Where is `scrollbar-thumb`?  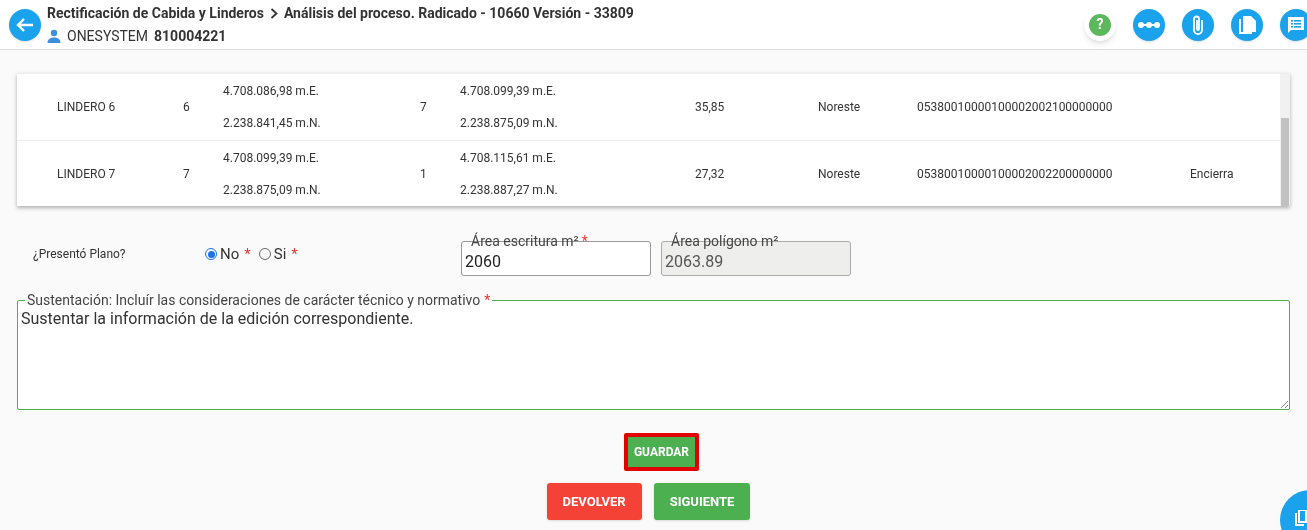
scrollbar-thumb is located at coordinates (1285, 162).